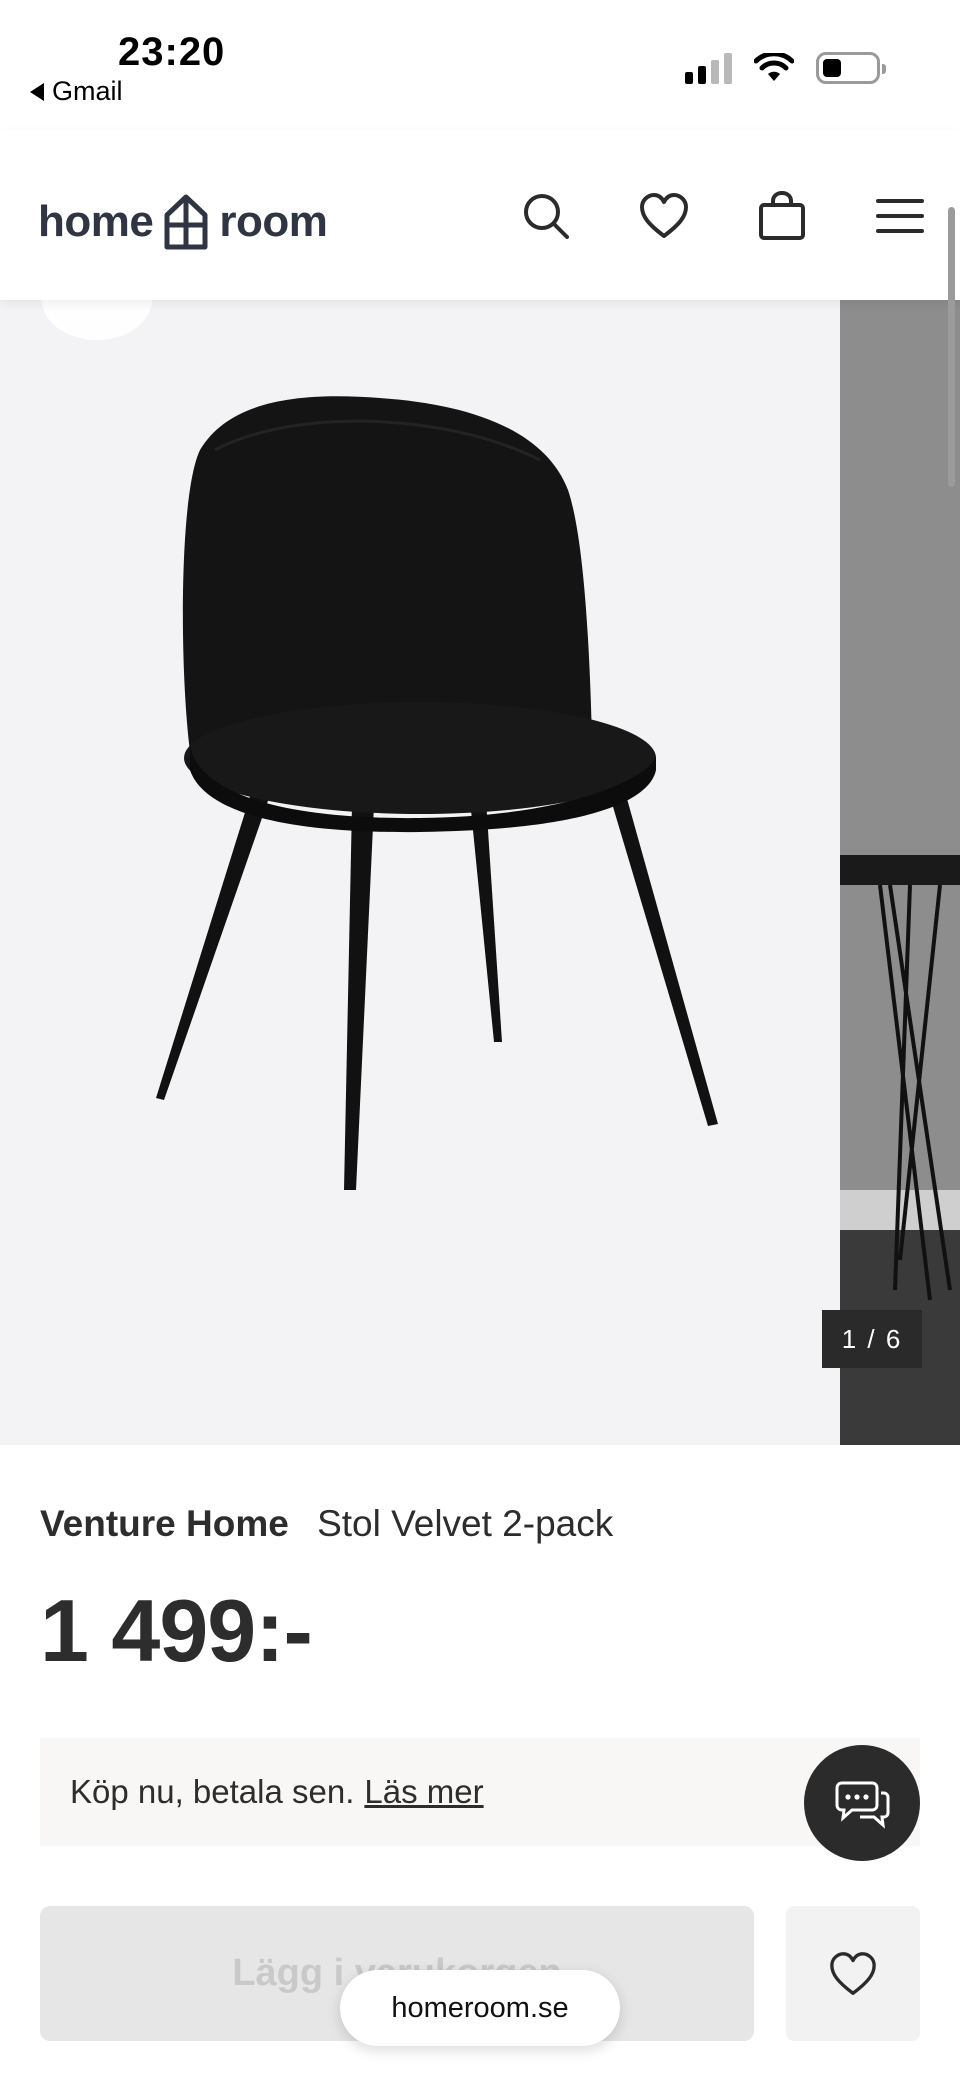 The image size is (960, 2081). I want to click on house-logo-icon, so click(186, 222).